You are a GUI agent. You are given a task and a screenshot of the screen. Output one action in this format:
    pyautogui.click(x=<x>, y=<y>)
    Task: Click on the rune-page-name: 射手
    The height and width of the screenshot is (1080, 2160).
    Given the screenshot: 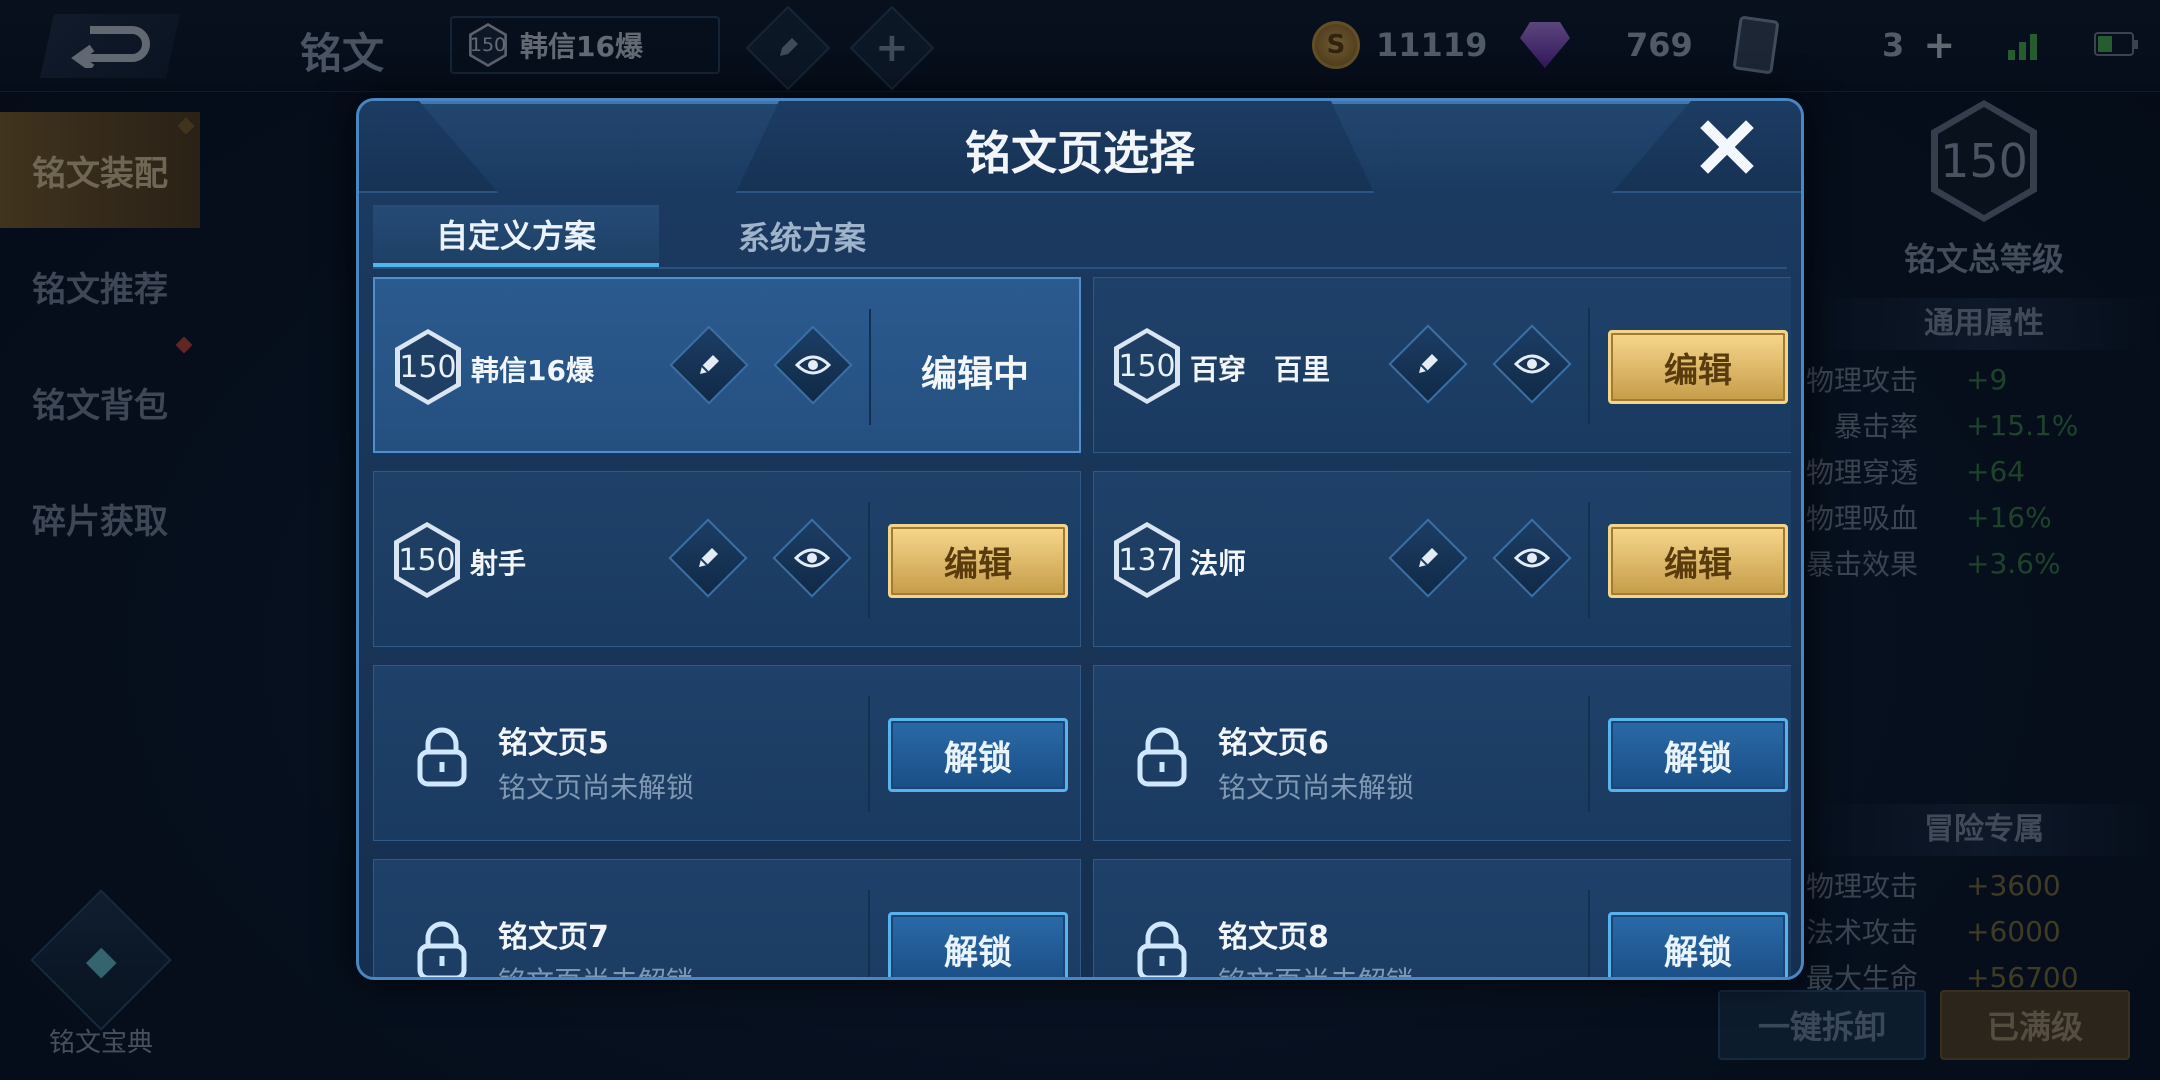 What is the action you would take?
    pyautogui.click(x=498, y=563)
    